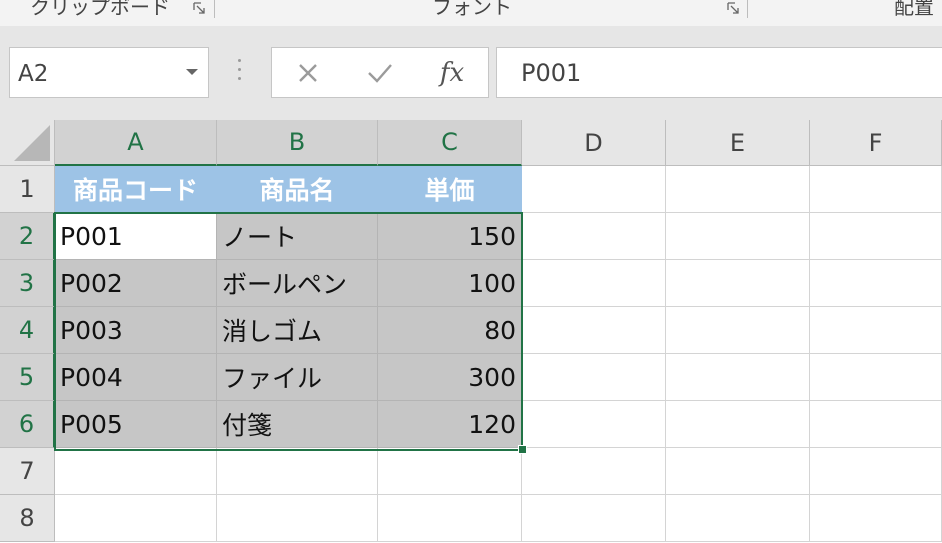  I want to click on cell-f7, so click(876, 471).